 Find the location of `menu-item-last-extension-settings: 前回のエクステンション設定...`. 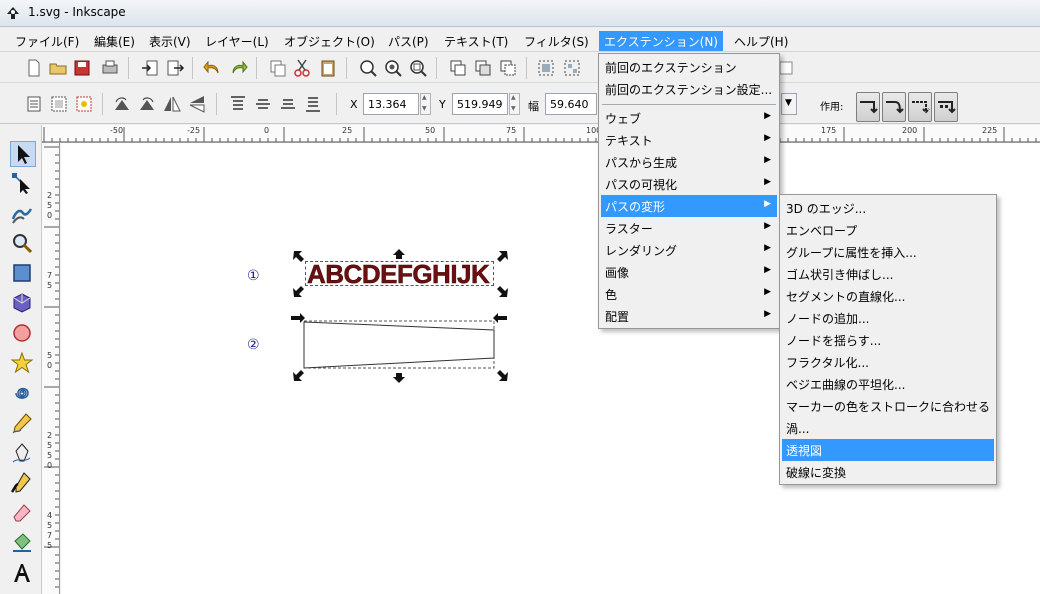

menu-item-last-extension-settings: 前回のエクステンション設定... is located at coordinates (689, 89).